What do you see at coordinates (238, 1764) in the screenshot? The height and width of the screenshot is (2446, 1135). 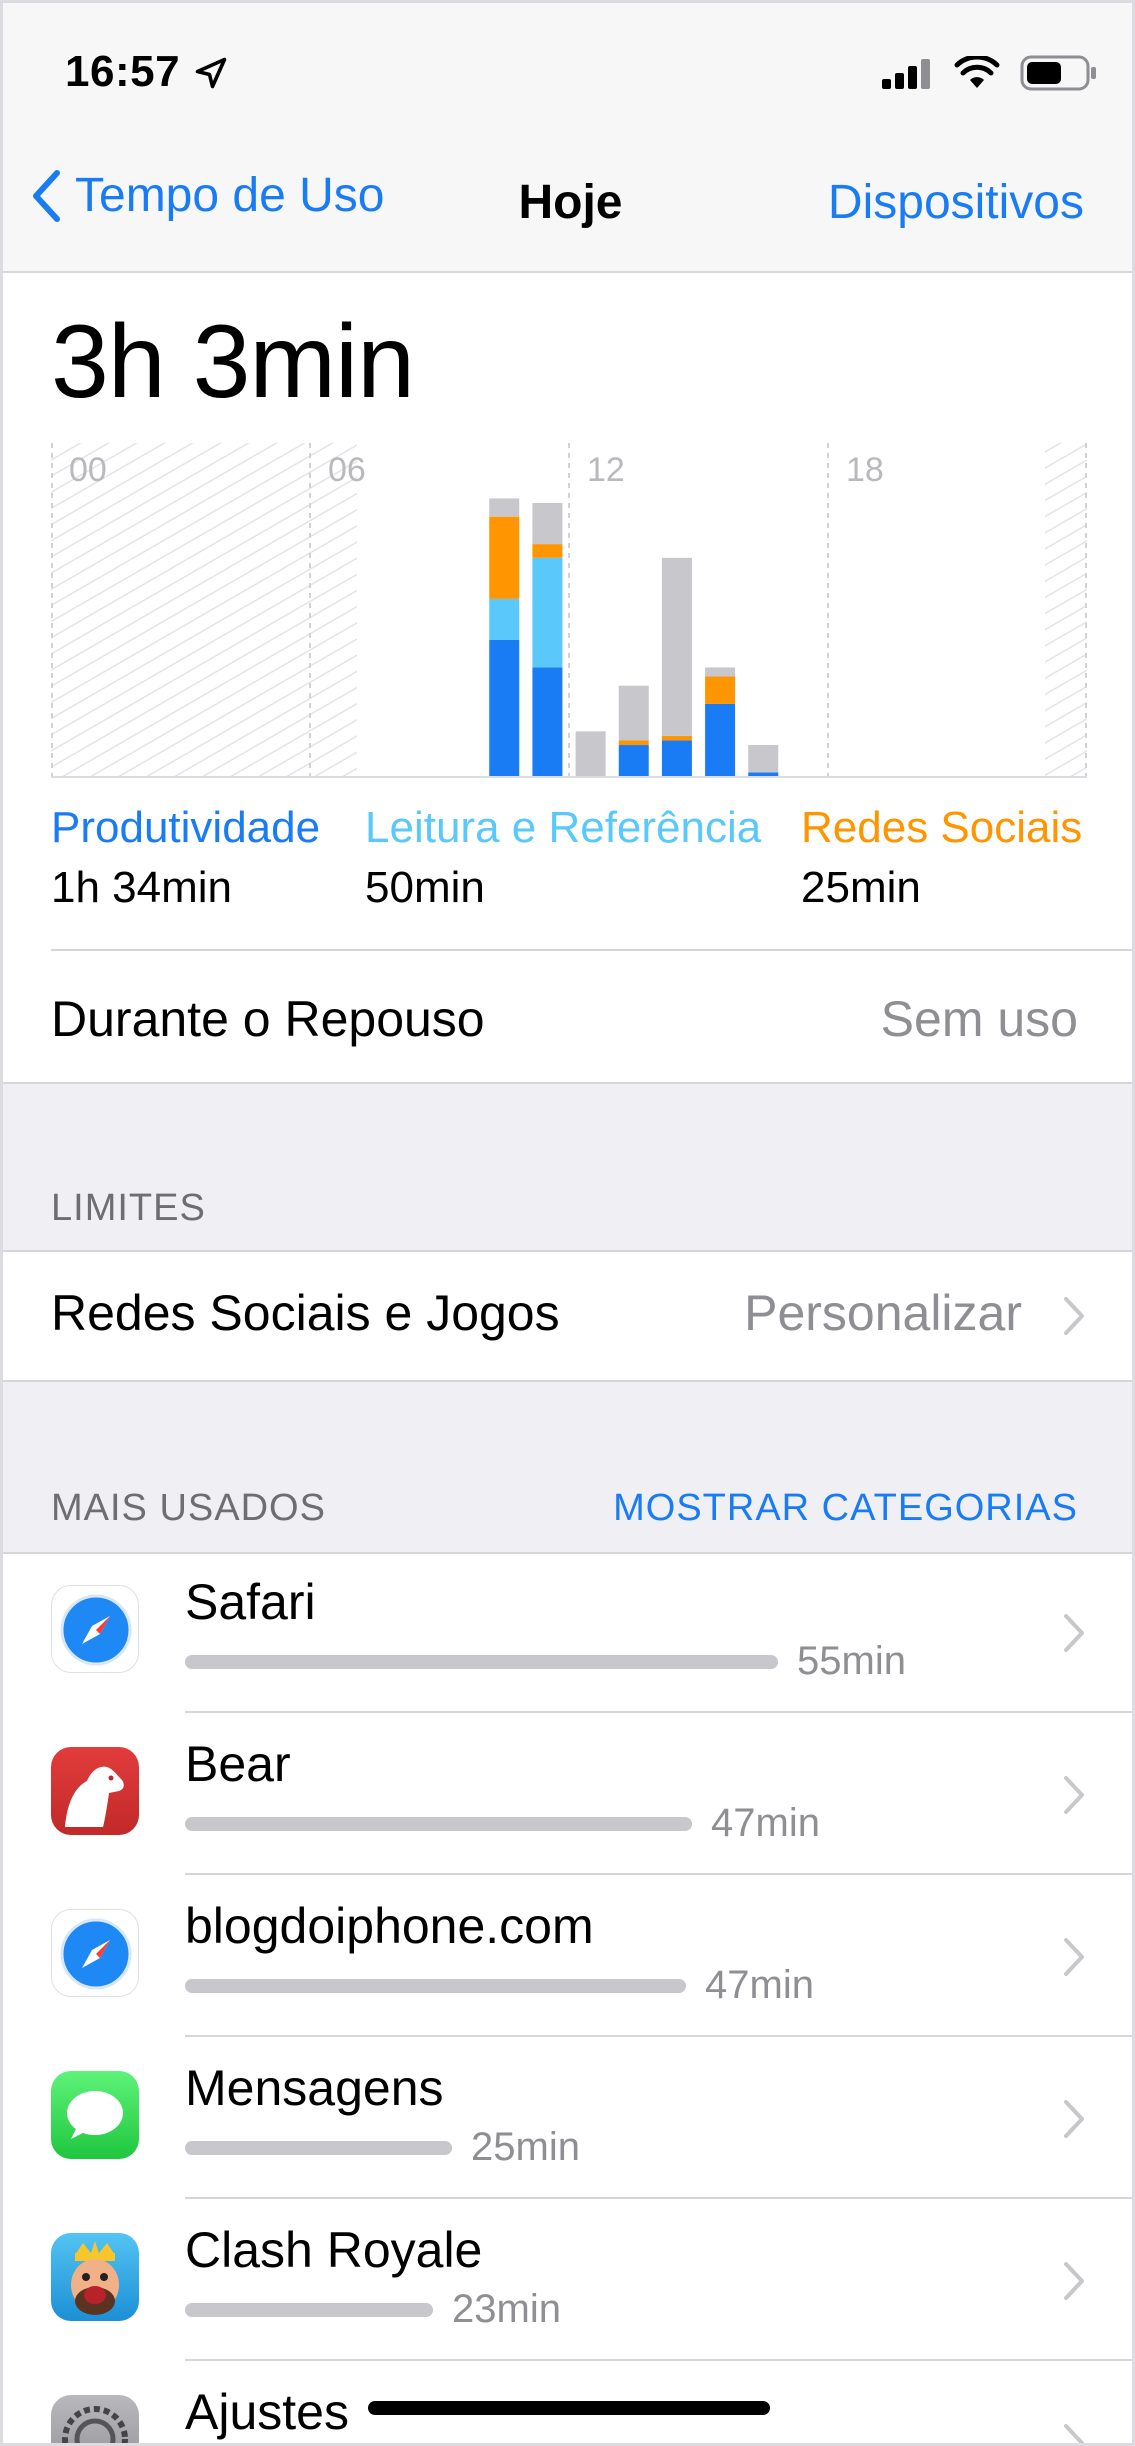 I see `app-name: Bear` at bounding box center [238, 1764].